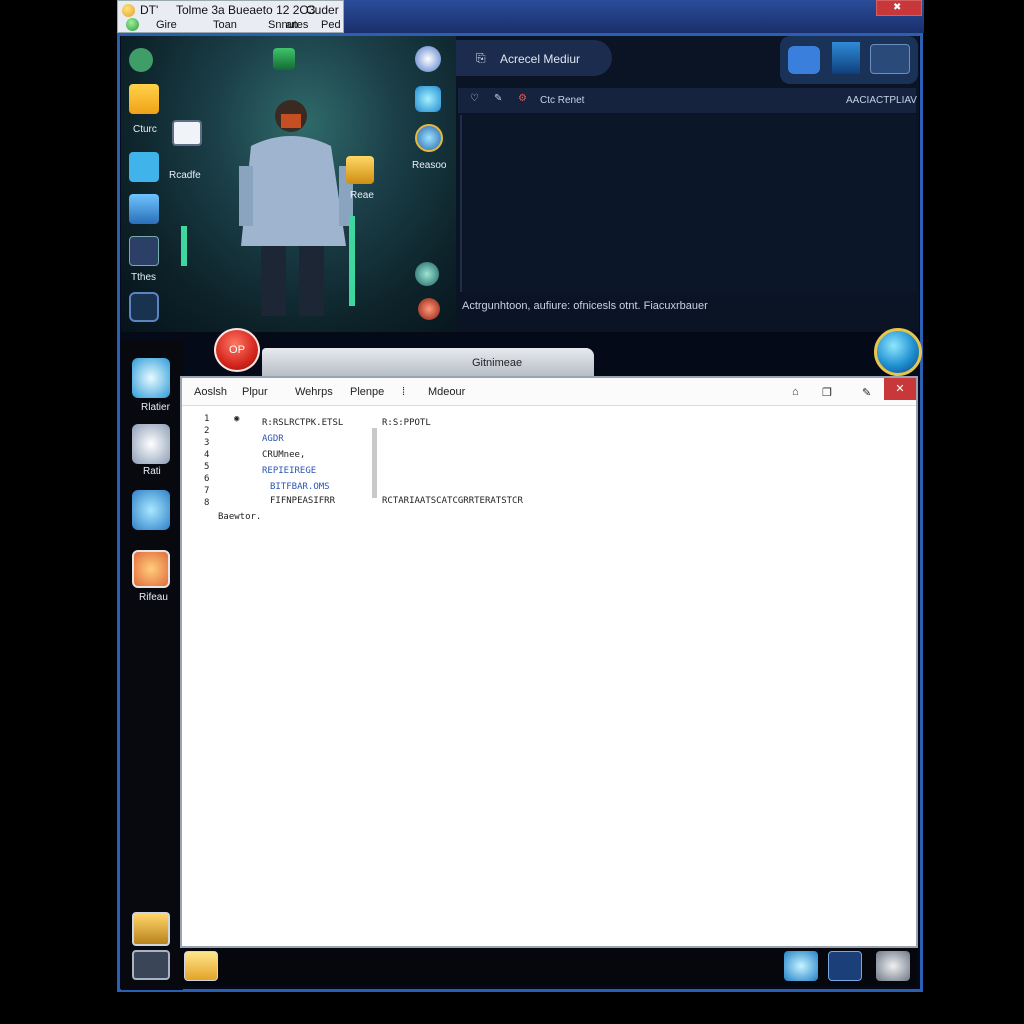  I want to click on cloud-app-icon, so click(151, 378).